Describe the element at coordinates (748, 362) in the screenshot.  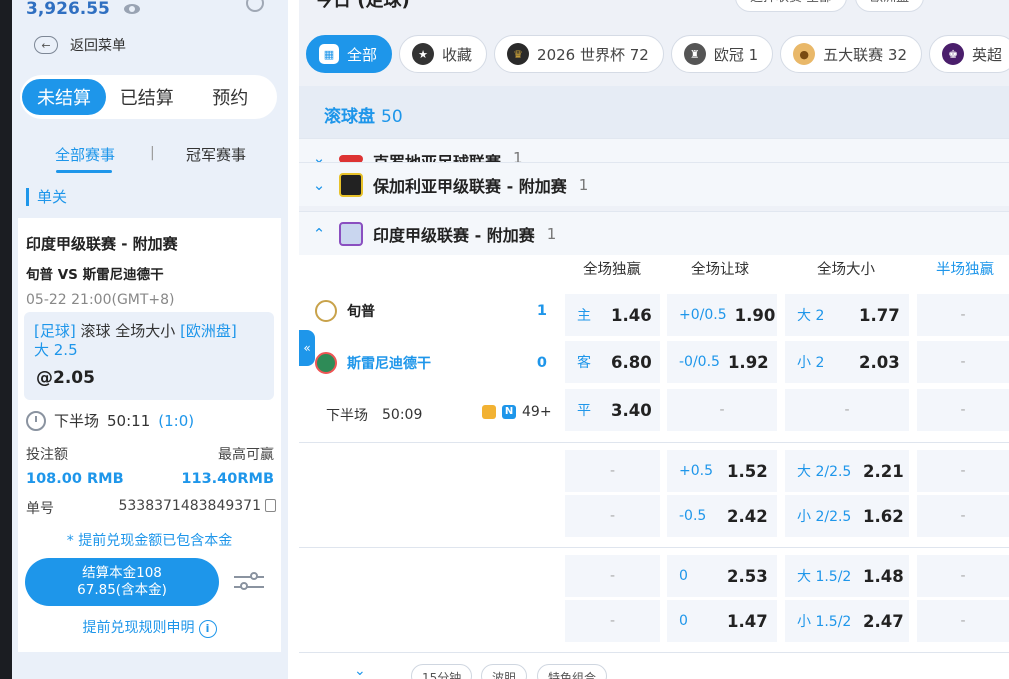
I see `odds-value: 1.92` at that location.